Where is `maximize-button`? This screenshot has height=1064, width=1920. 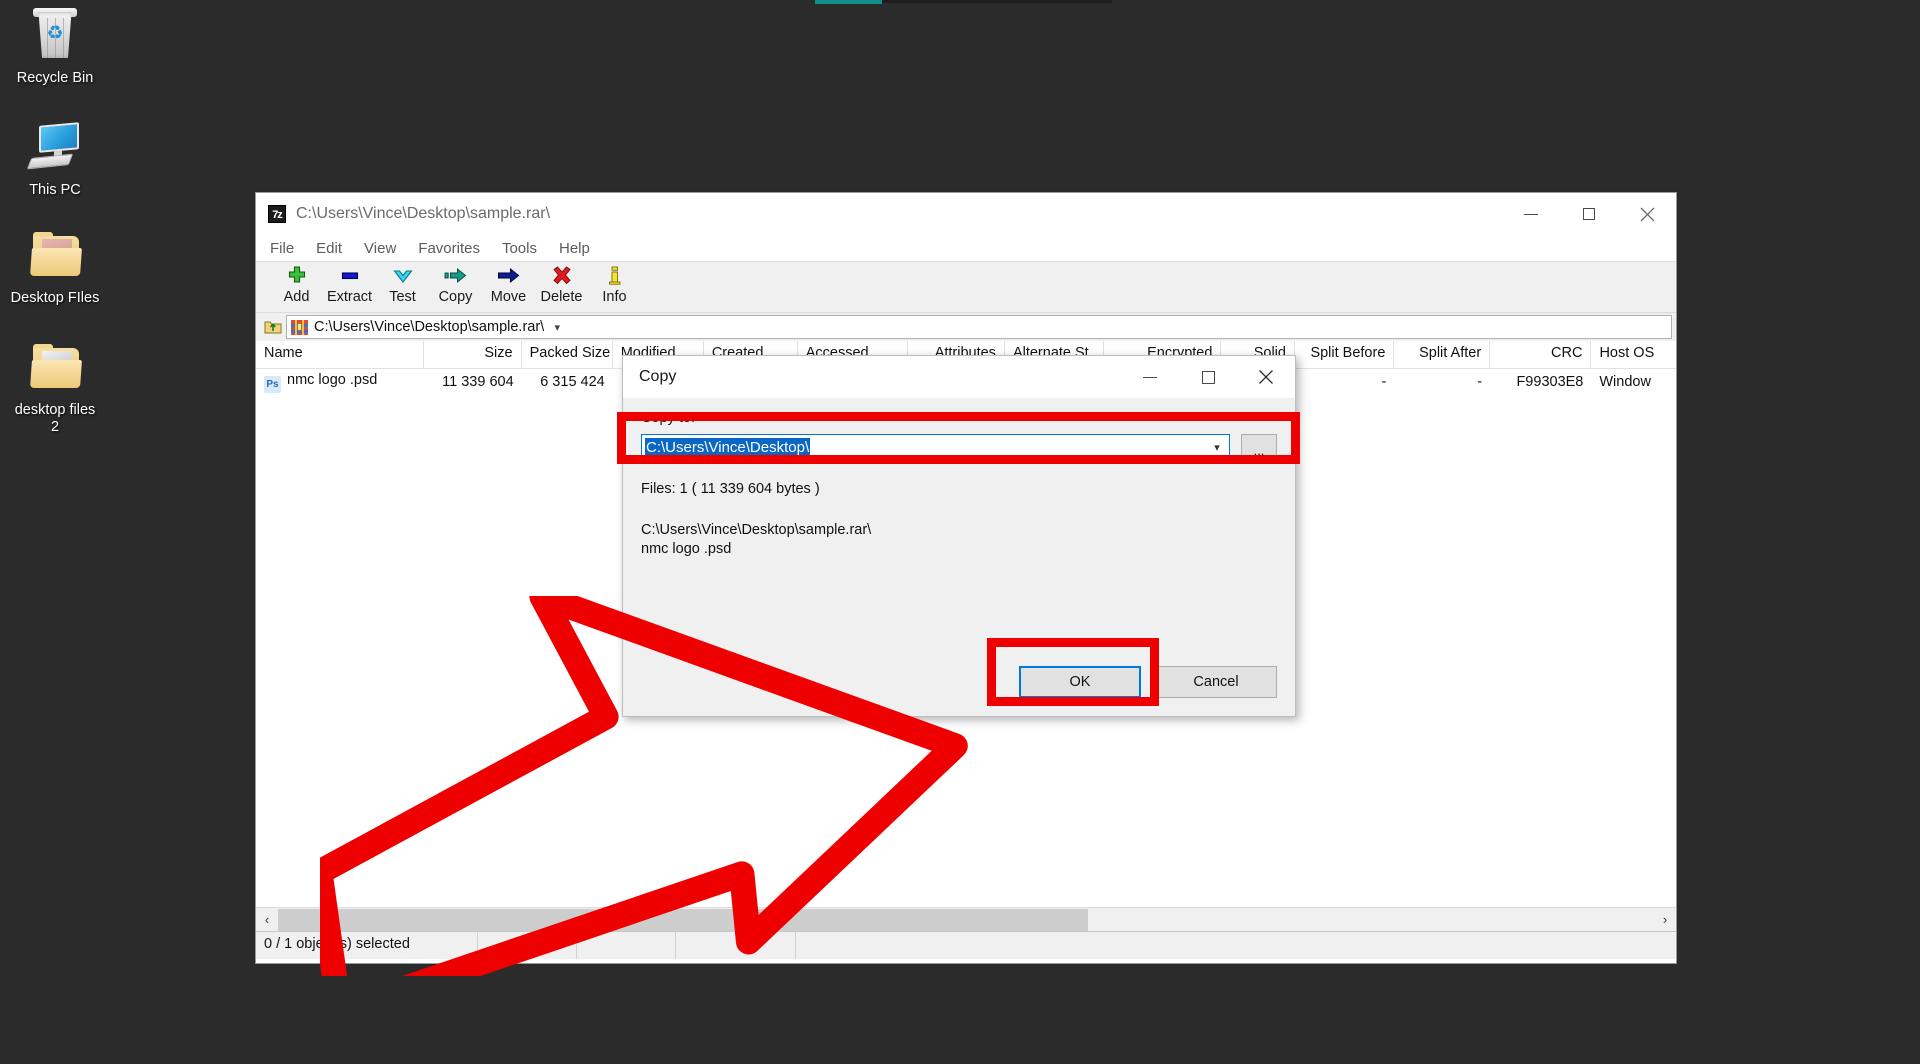
maximize-button is located at coordinates (1589, 214).